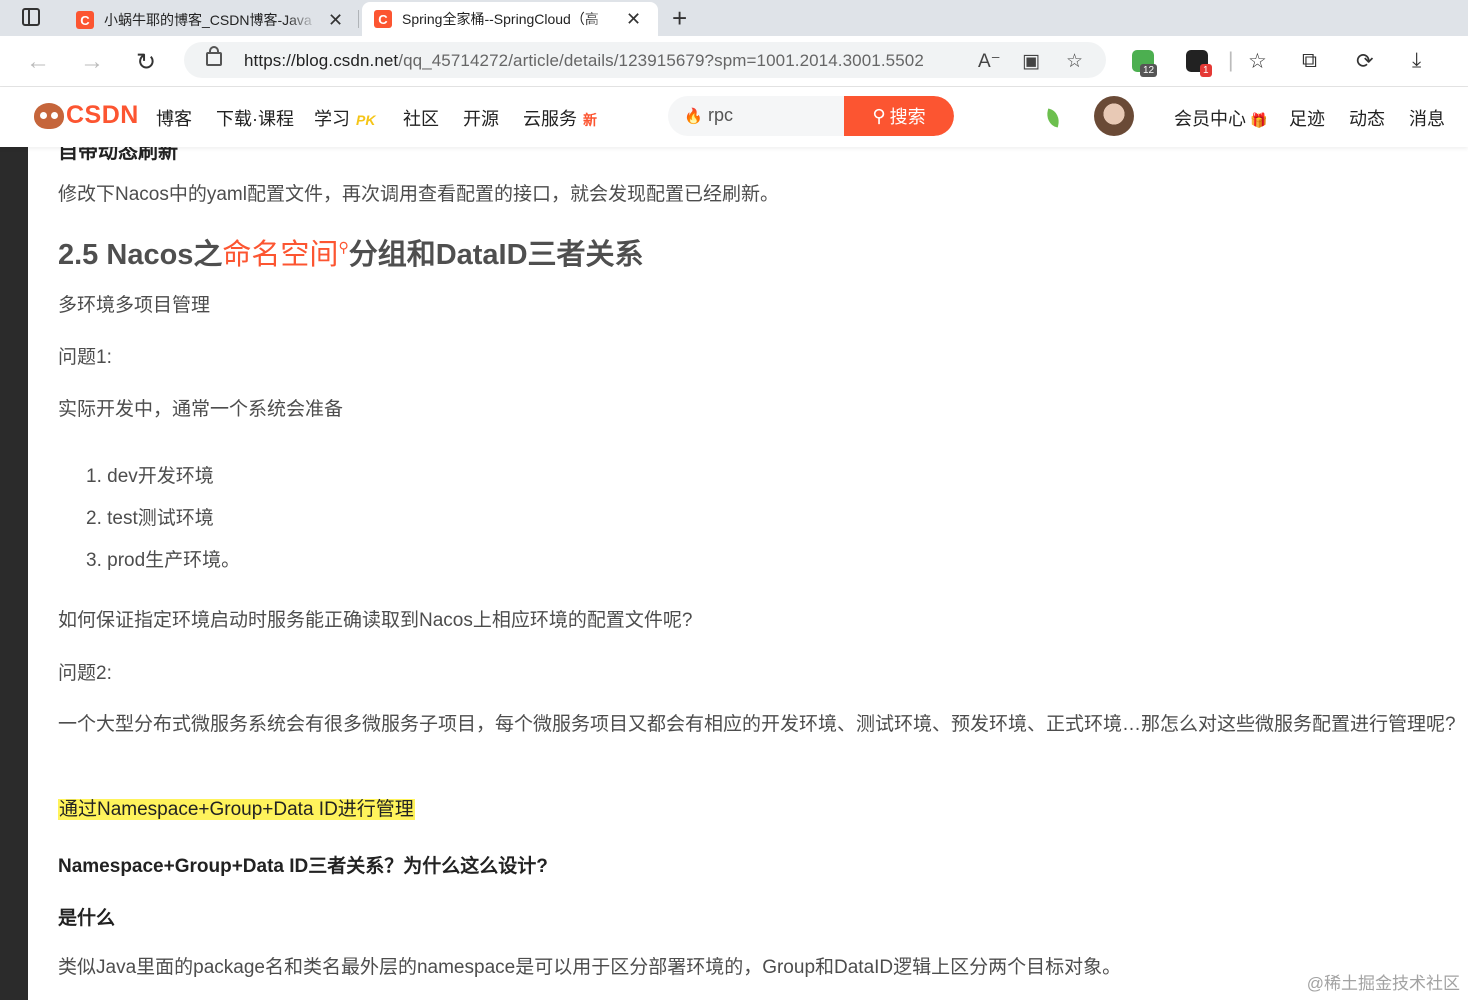  What do you see at coordinates (366, 120) in the screenshot?
I see `pk-tag: PK` at bounding box center [366, 120].